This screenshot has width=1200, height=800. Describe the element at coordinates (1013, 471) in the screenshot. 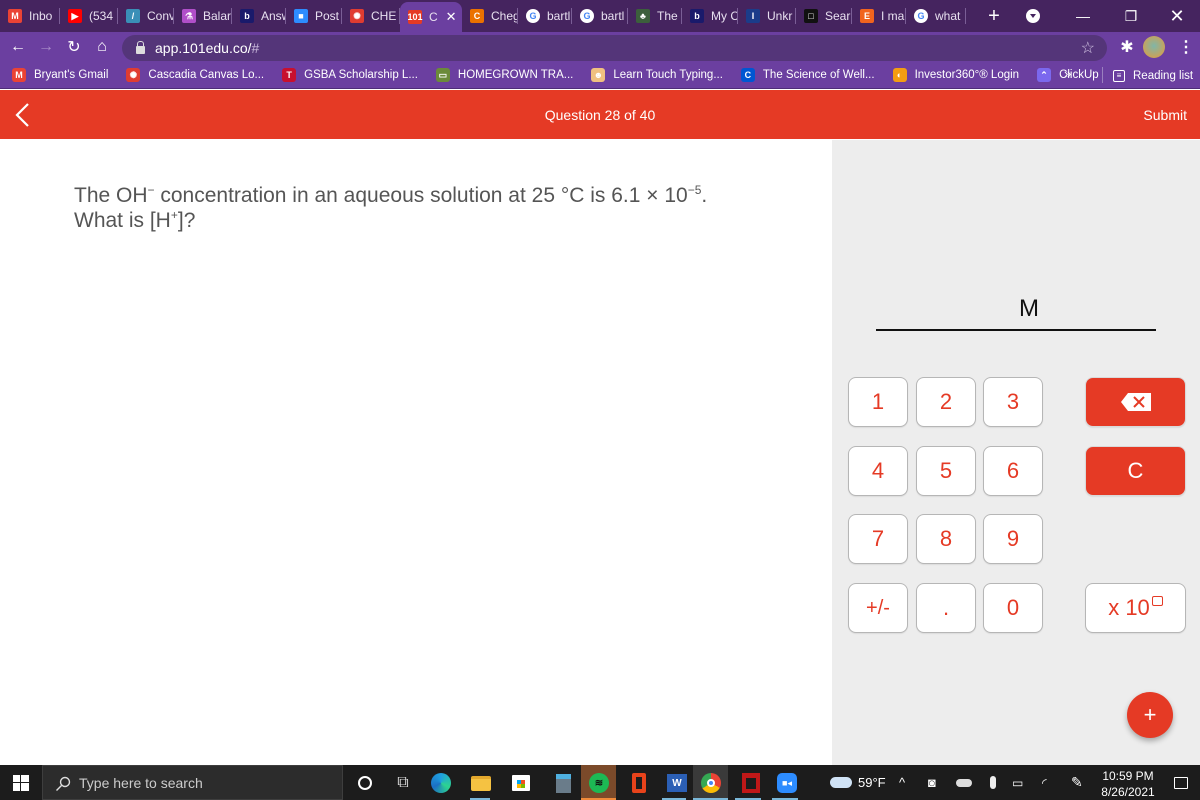

I see `key-6: 6` at that location.